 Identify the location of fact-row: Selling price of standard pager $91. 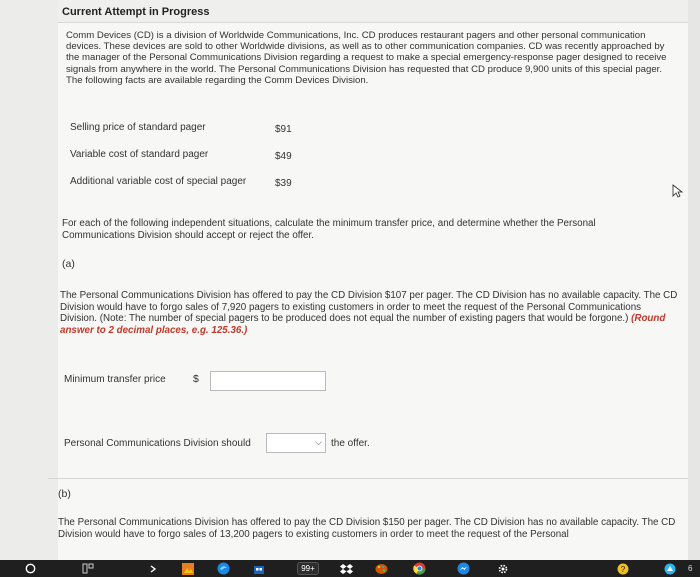
(220, 135).